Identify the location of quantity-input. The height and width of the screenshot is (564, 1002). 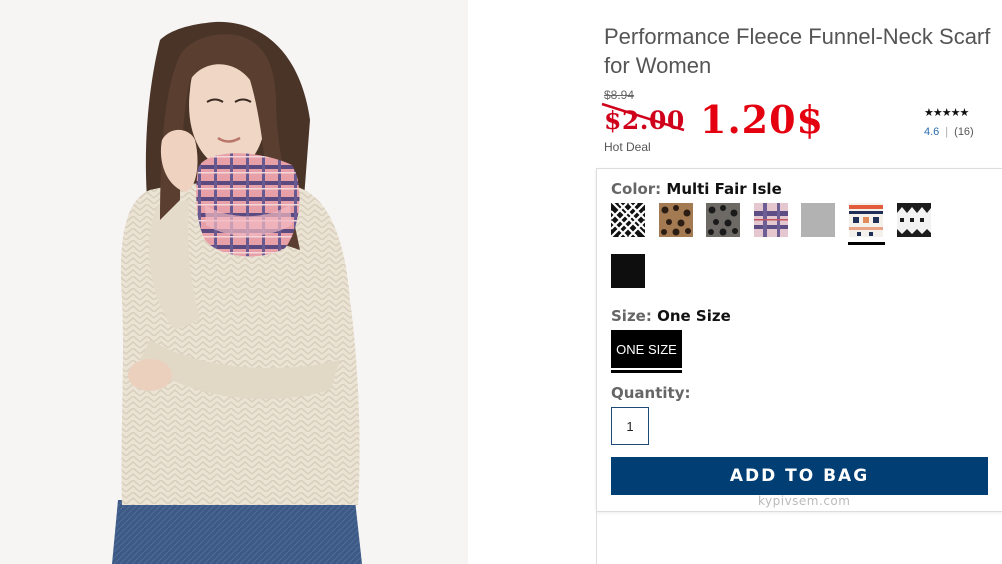
(630, 426).